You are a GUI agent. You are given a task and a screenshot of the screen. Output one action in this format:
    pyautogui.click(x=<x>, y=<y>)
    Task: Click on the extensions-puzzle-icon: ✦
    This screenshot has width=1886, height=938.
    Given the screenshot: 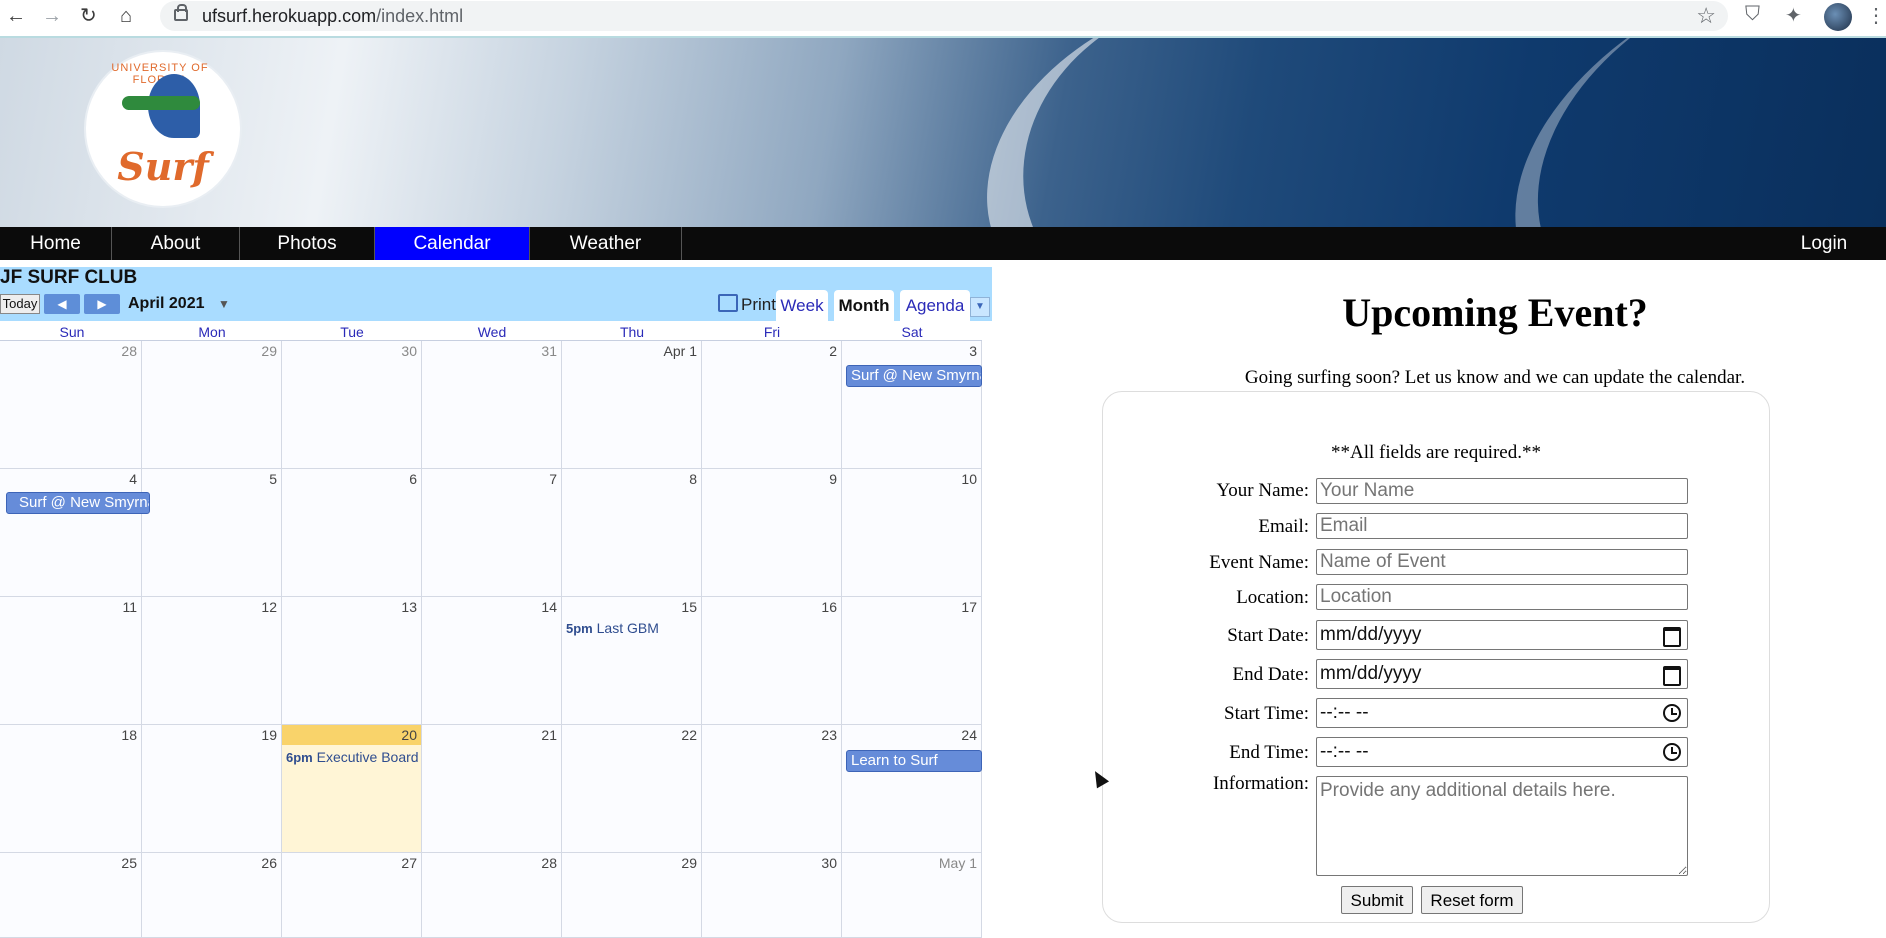 What is the action you would take?
    pyautogui.click(x=1793, y=15)
    